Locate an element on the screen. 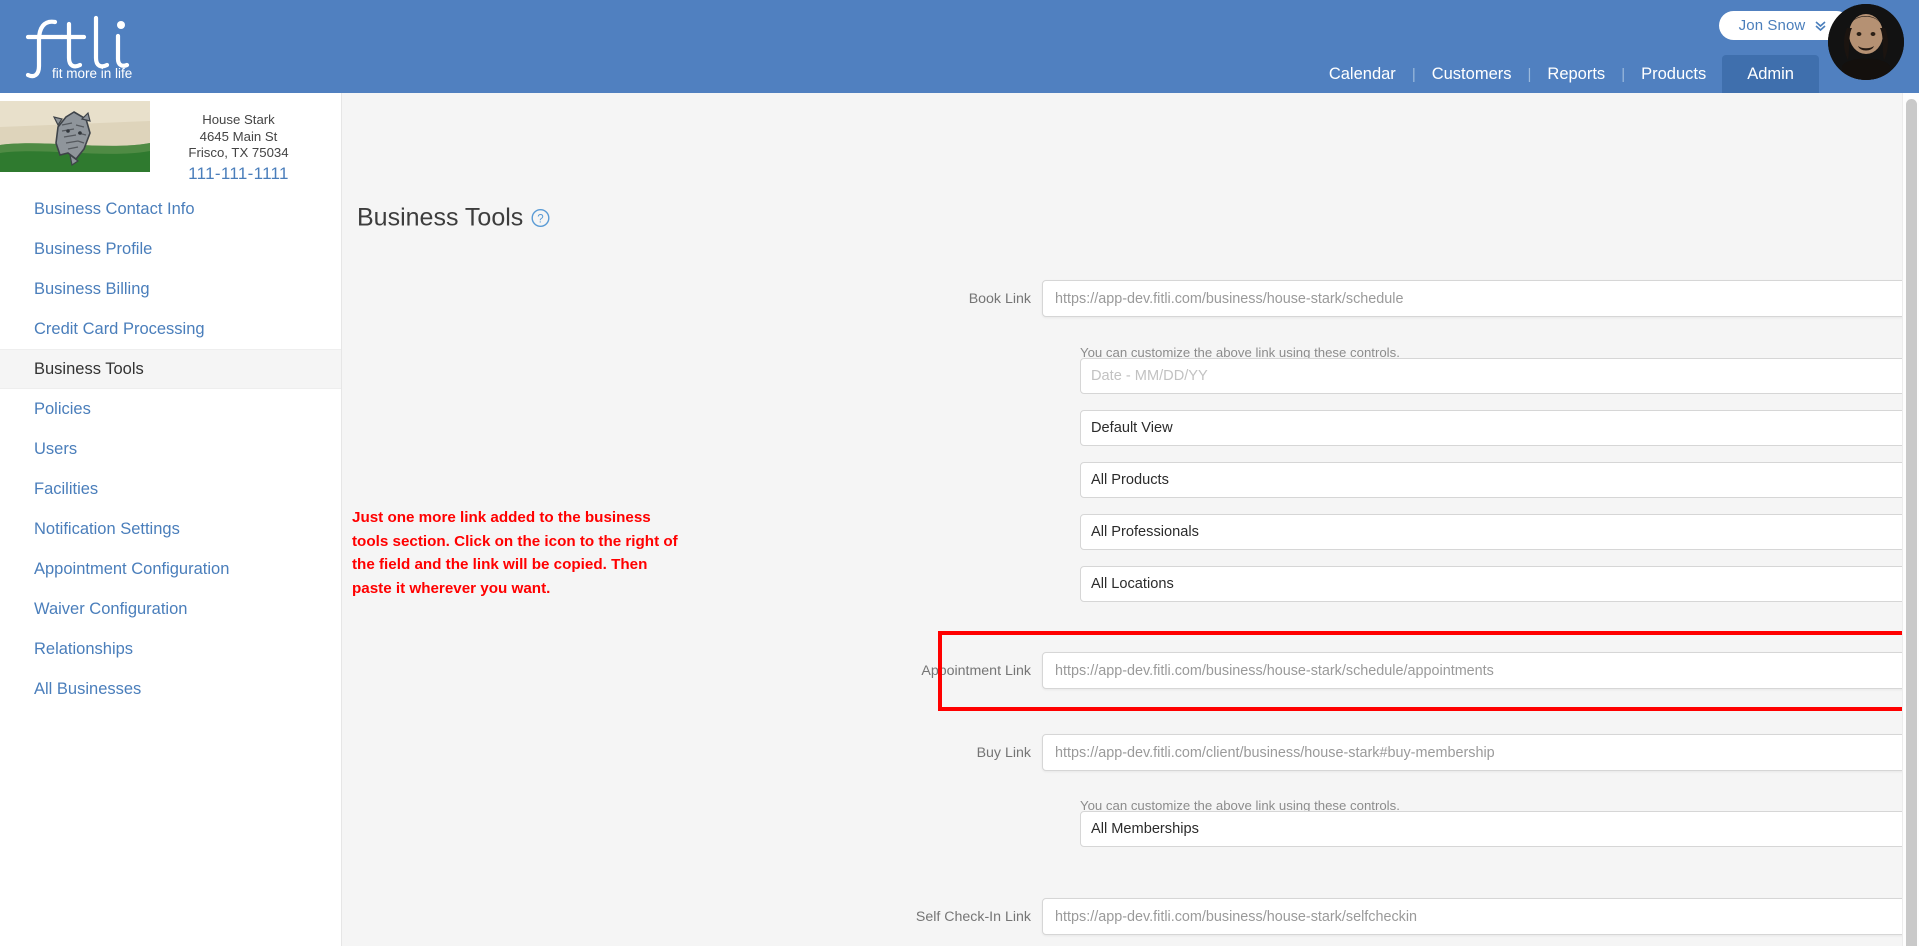 The height and width of the screenshot is (946, 1919). nav-item-calendar: Calendar is located at coordinates (1362, 74).